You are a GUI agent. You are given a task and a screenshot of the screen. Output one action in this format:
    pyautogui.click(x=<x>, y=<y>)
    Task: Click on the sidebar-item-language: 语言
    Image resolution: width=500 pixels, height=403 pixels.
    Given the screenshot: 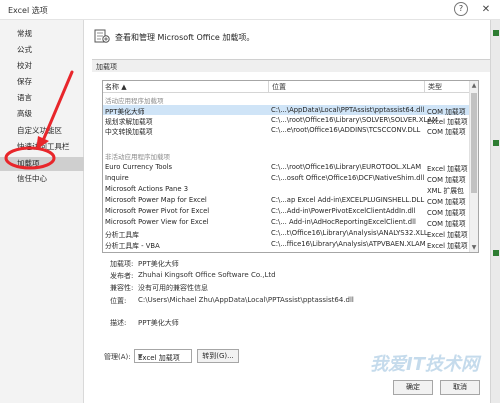 What is the action you would take?
    pyautogui.click(x=42, y=98)
    